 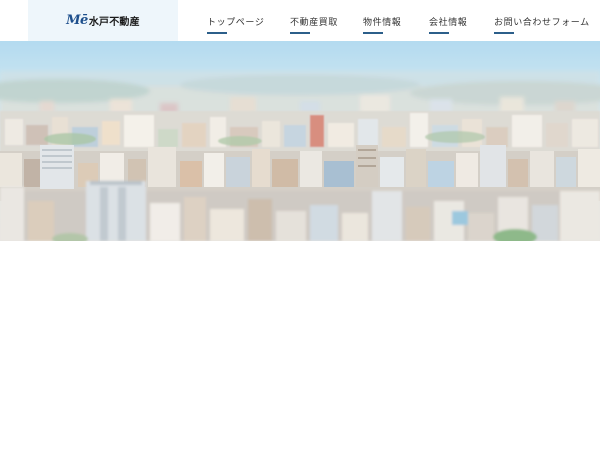 What do you see at coordinates (314, 23) in the screenshot?
I see `nav-item-label: 不動産買取` at bounding box center [314, 23].